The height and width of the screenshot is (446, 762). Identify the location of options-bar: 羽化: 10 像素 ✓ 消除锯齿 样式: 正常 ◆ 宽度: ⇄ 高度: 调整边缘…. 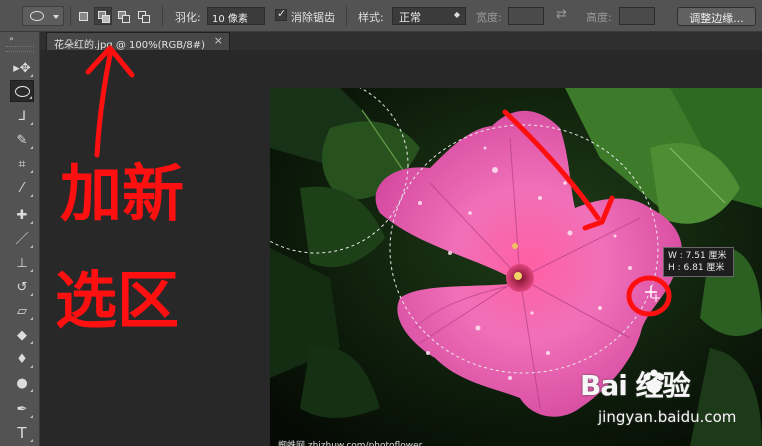
(381, 16).